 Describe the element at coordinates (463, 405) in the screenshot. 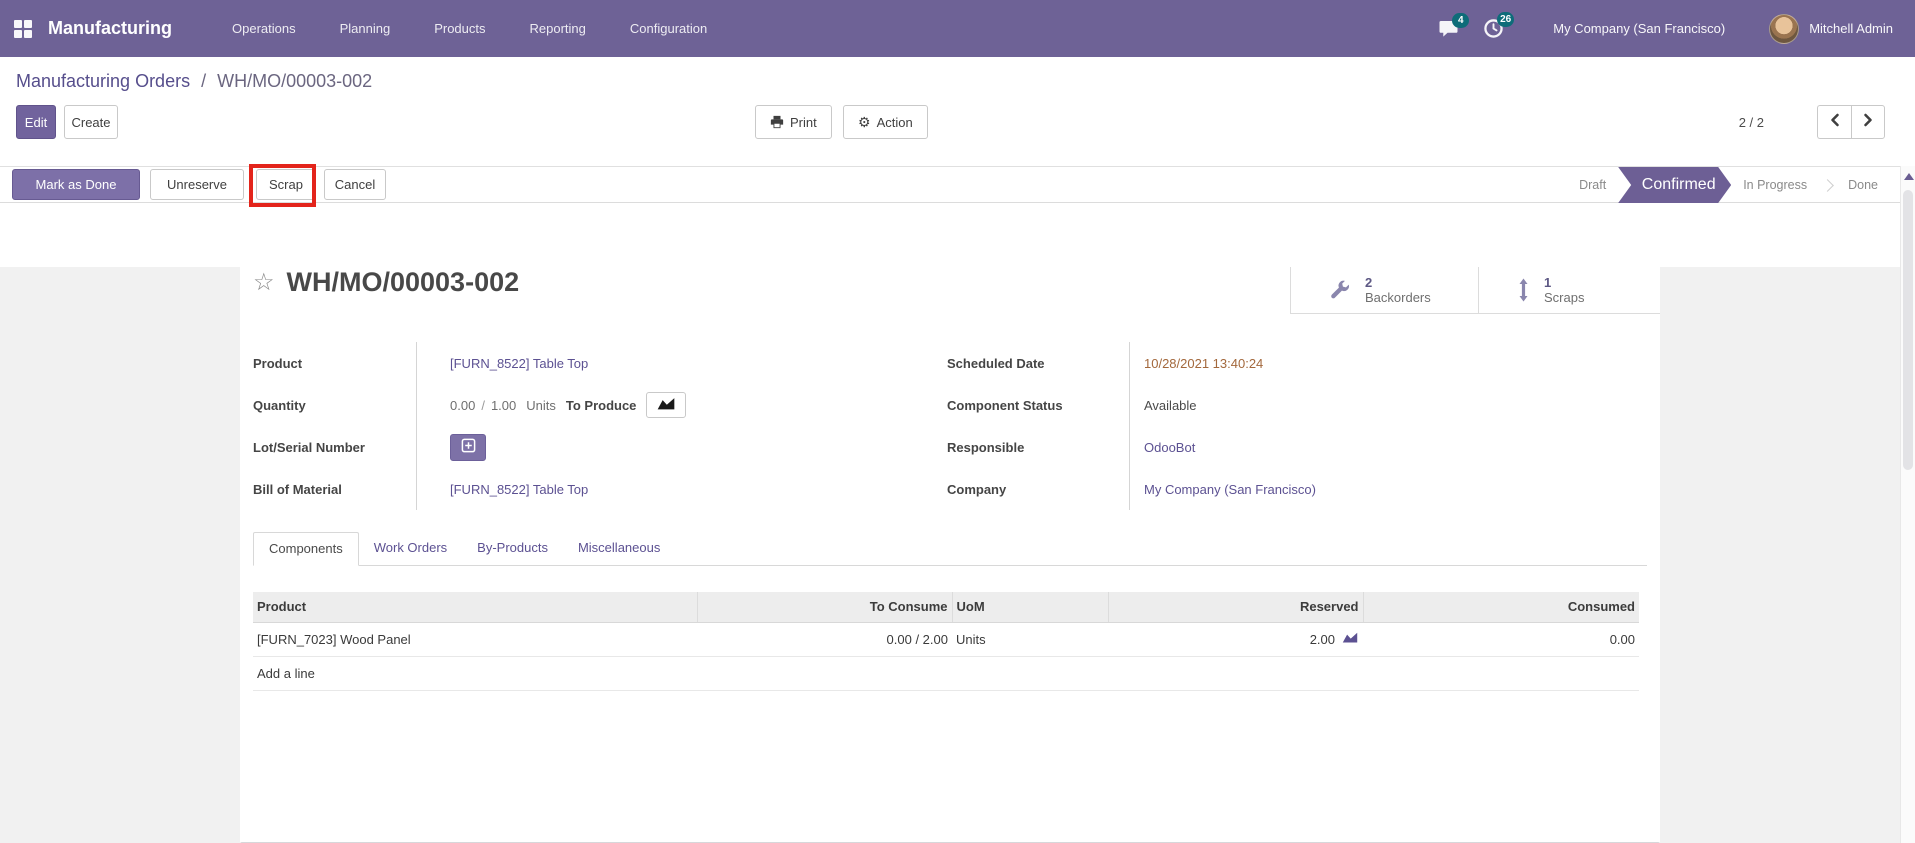

I see `quantity-produced: 0.00` at that location.